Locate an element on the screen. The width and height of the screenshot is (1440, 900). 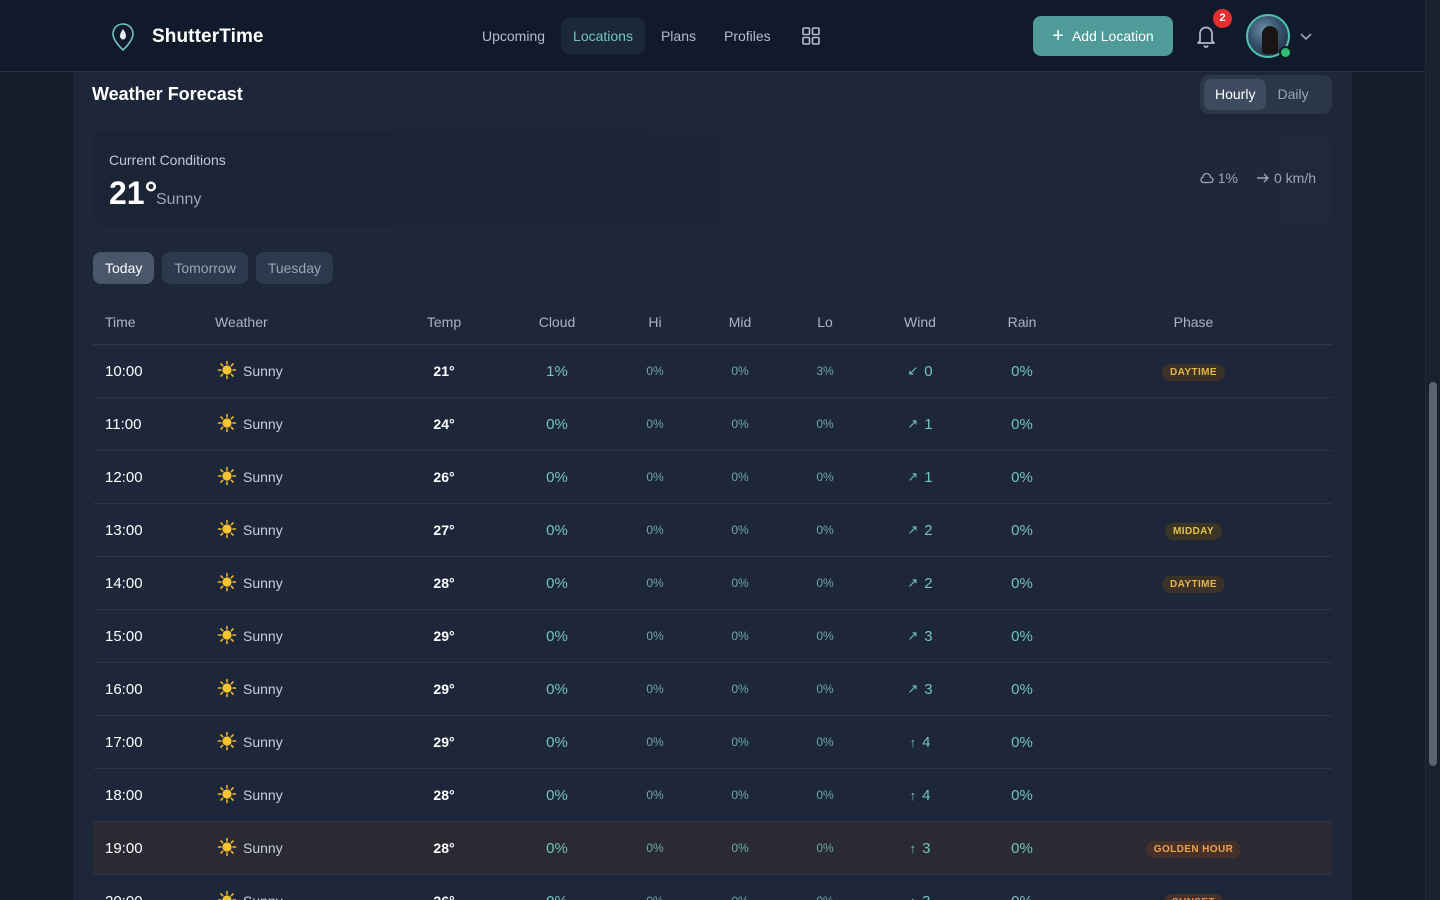
column-header-temp: Temp is located at coordinates (444, 322).